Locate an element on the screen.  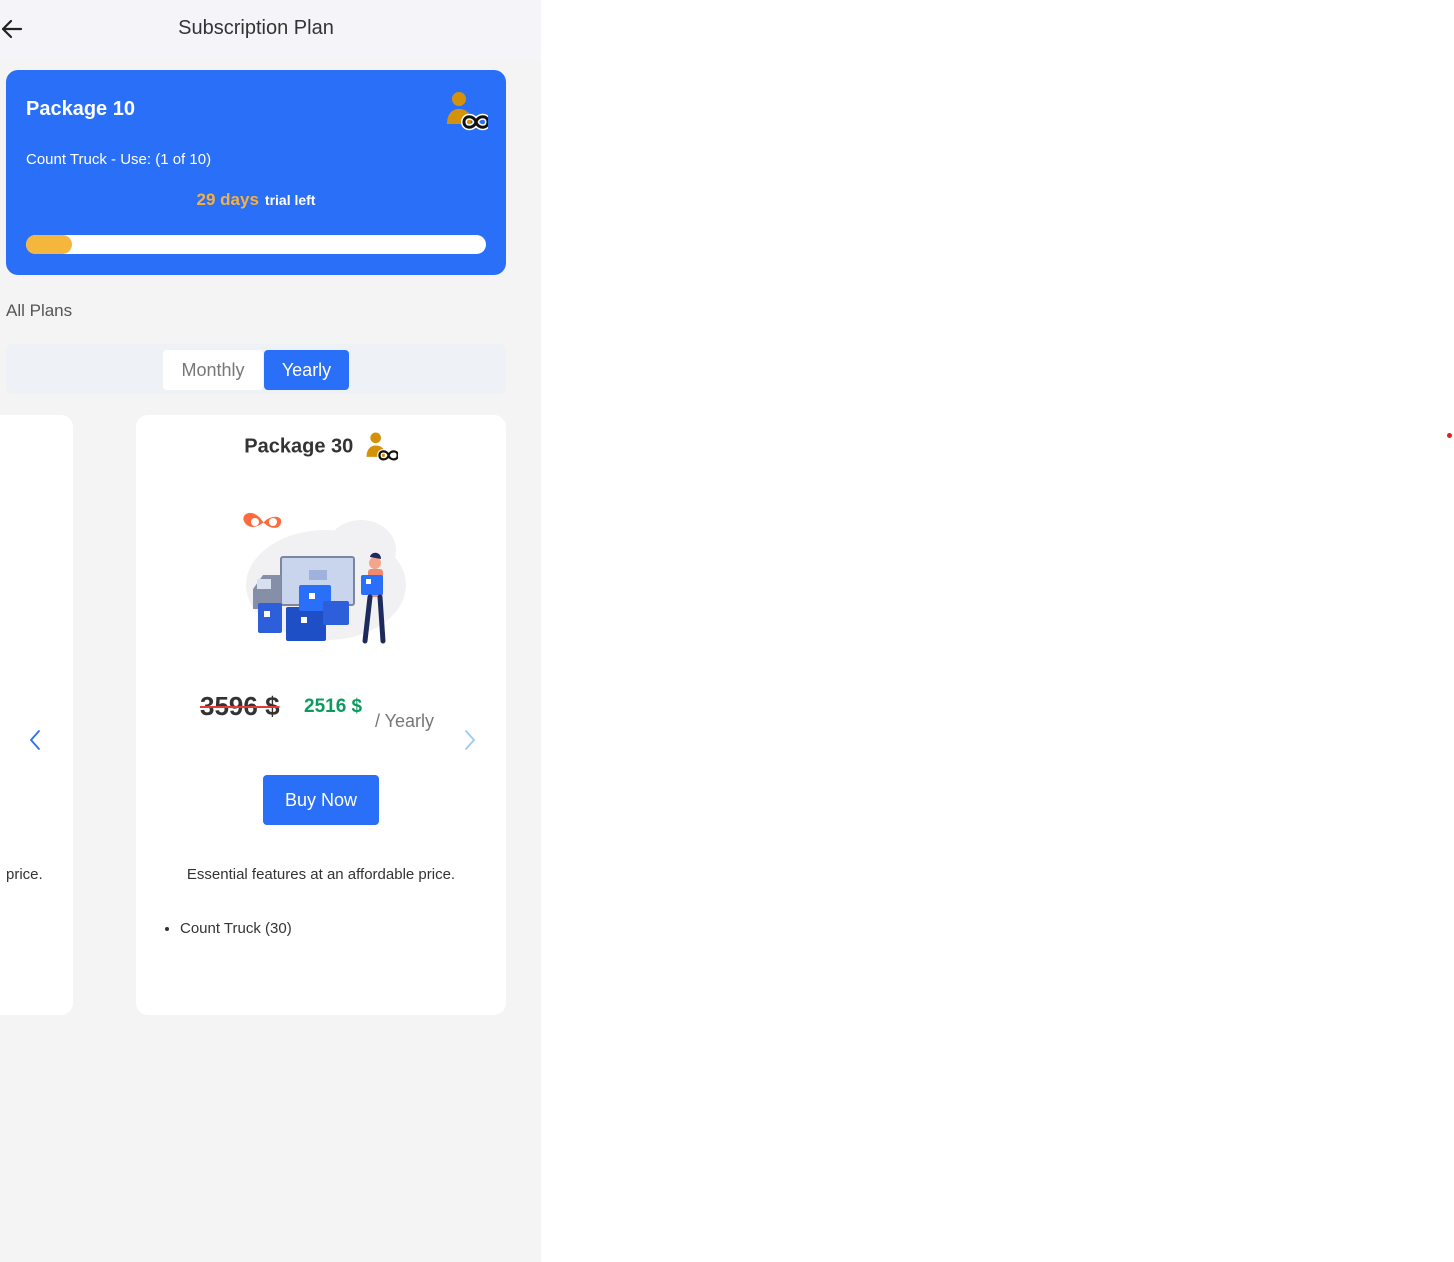
usage-text: Count Truck - Use: (1 of 10) is located at coordinates (119, 159).